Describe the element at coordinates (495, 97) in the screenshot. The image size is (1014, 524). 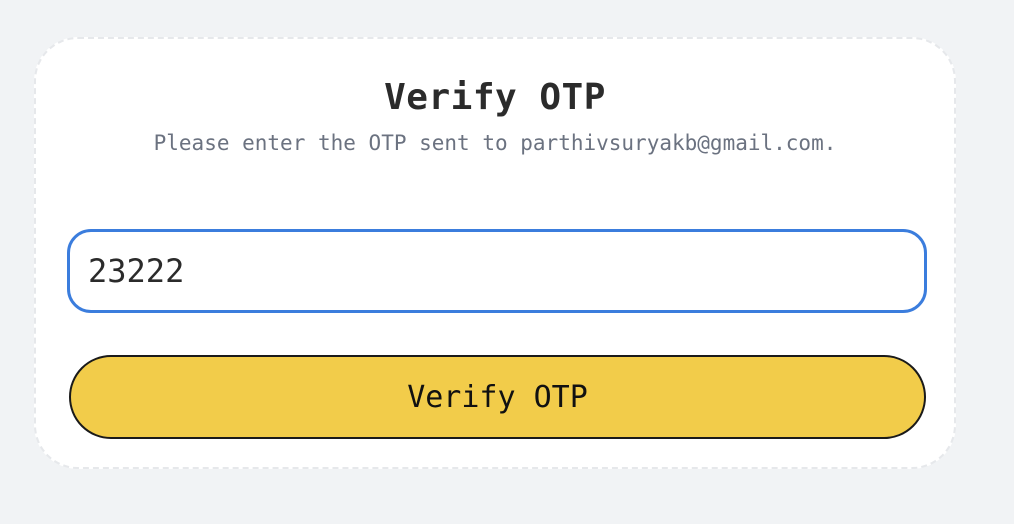
I see `page-title: Verify OTP` at that location.